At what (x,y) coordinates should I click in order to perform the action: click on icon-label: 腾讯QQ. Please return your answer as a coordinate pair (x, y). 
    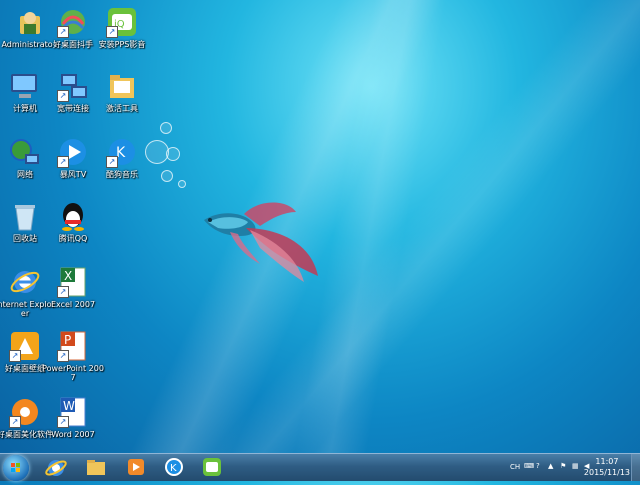
    Looking at the image, I should click on (73, 238).